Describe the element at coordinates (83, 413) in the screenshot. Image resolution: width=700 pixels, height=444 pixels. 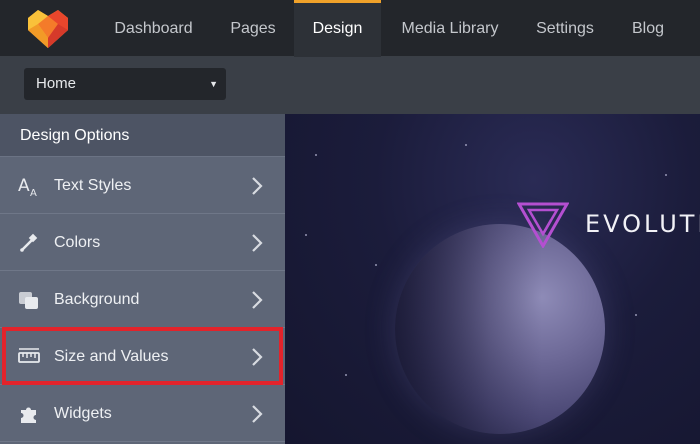
I see `sidebar-item-label: Widgets` at that location.